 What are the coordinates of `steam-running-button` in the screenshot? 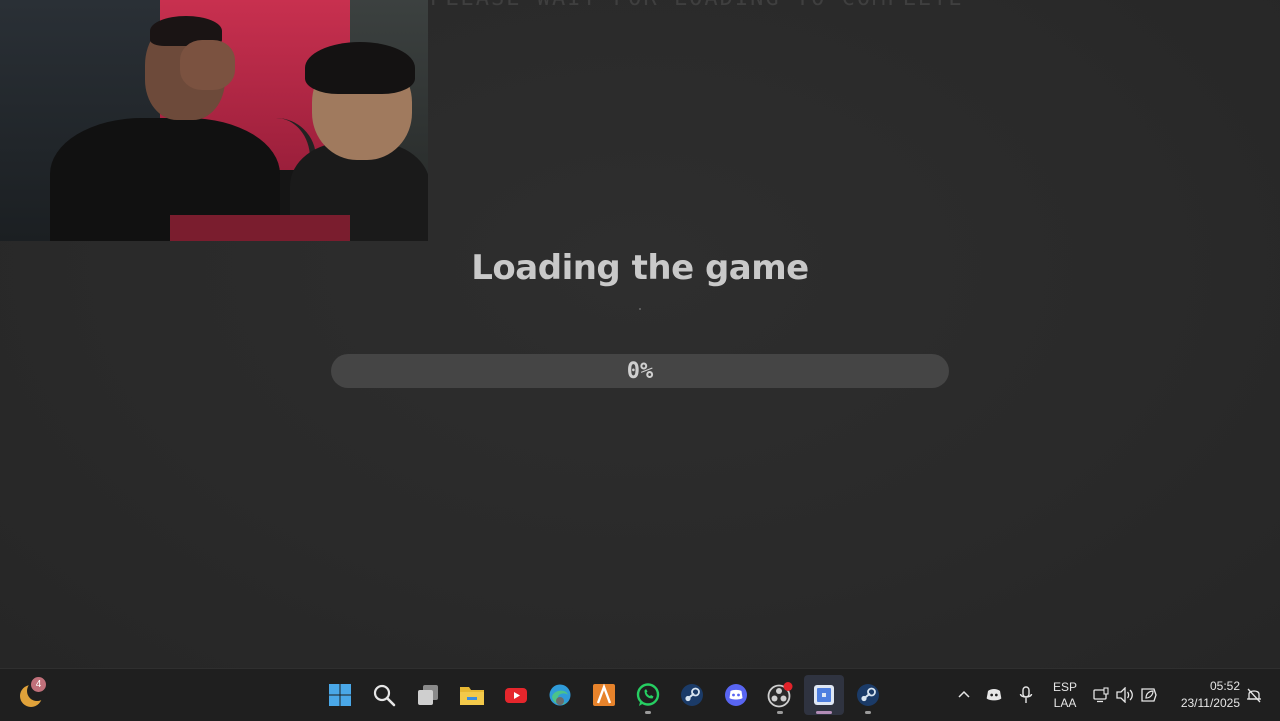 It's located at (868, 695).